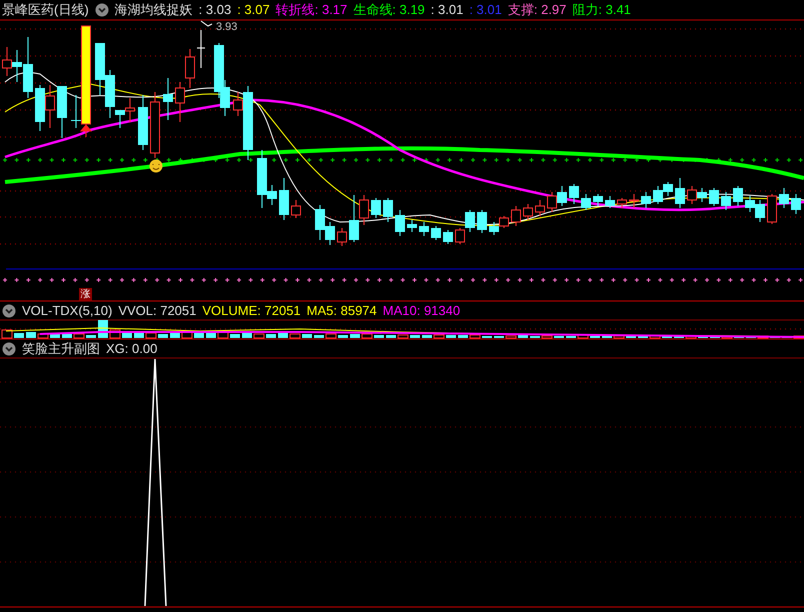  What do you see at coordinates (153, 10) in the screenshot?
I see `indicator-name: 海湖均线捉妖` at bounding box center [153, 10].